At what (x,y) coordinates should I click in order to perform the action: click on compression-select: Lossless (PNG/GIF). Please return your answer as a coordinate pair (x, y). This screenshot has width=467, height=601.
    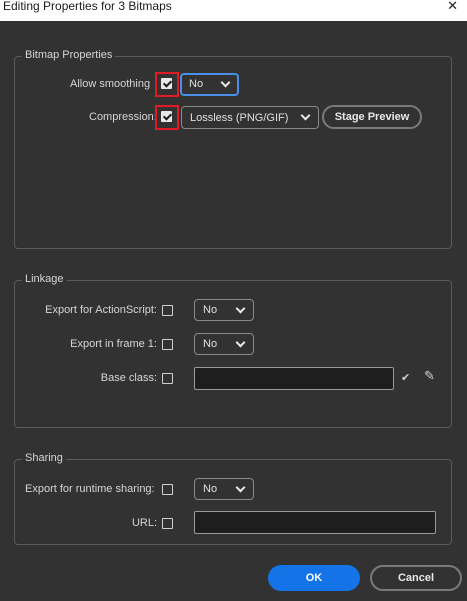
    Looking at the image, I should click on (250, 117).